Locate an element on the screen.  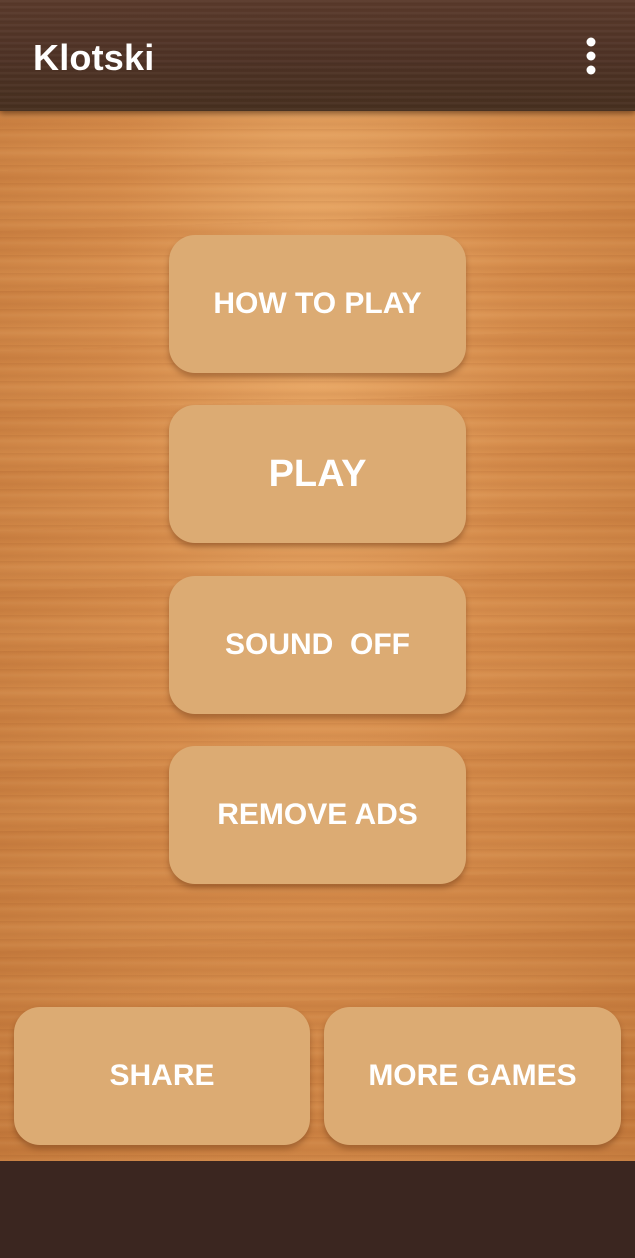
play-button: PLAY is located at coordinates (317, 474).